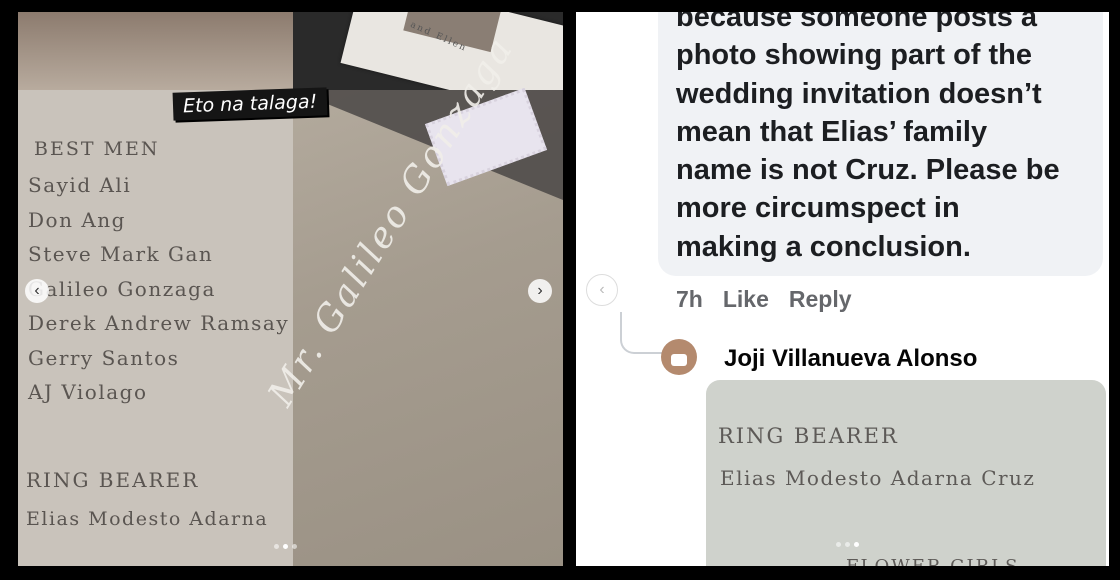 This screenshot has height=580, width=1120. What do you see at coordinates (155, 51) in the screenshot?
I see `photo-top-strip` at bounding box center [155, 51].